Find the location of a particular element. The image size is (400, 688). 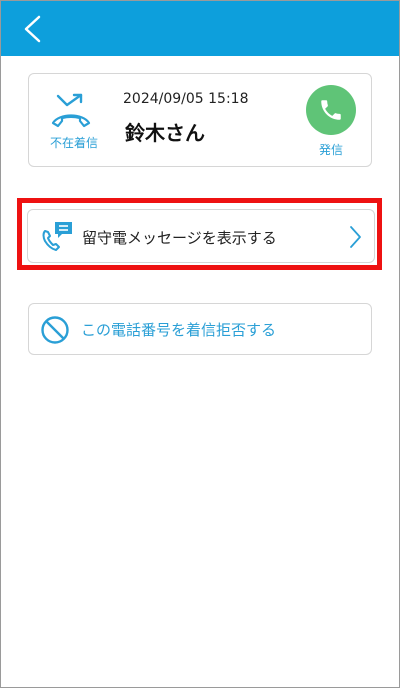

back-arrow-icon is located at coordinates (32, 29).